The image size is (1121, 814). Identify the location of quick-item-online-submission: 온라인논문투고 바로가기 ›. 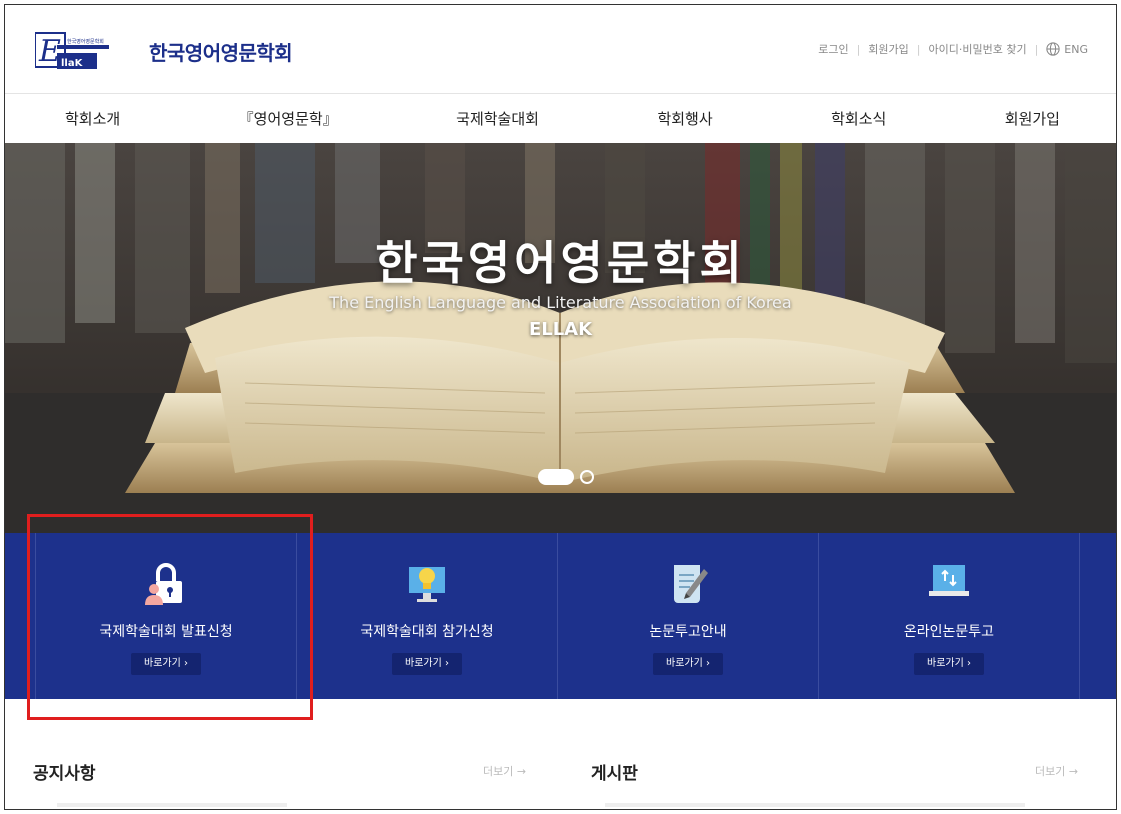
(949, 616).